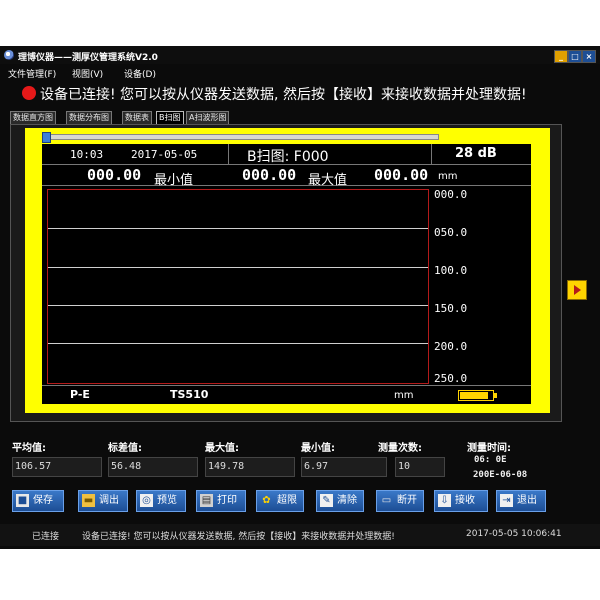  Describe the element at coordinates (328, 180) in the screenshot. I see `max-label: 最大值` at that location.